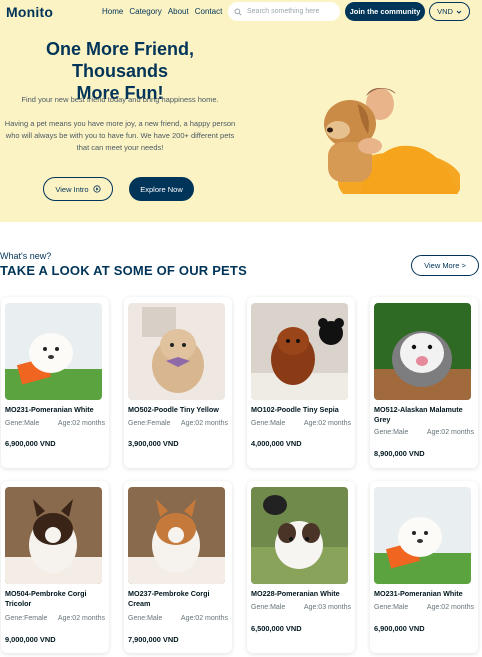 The height and width of the screenshot is (657, 482). I want to click on search-icon, so click(238, 11).